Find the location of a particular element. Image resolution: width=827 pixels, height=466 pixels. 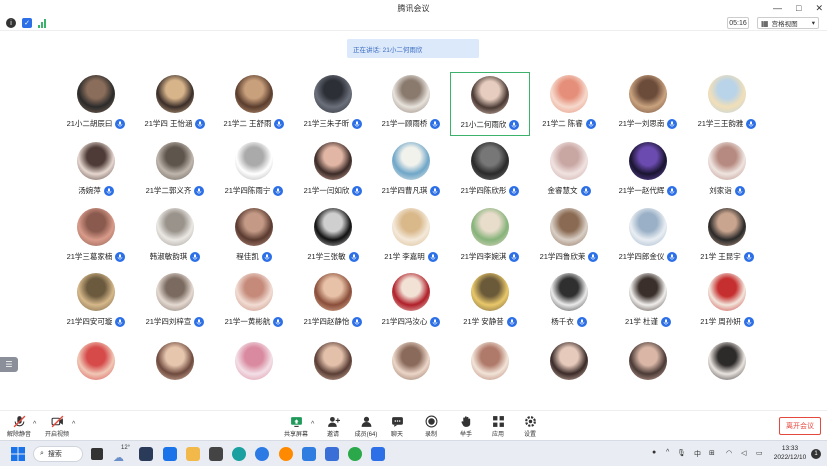

tencent-meeting-icon is located at coordinates (378, 454).